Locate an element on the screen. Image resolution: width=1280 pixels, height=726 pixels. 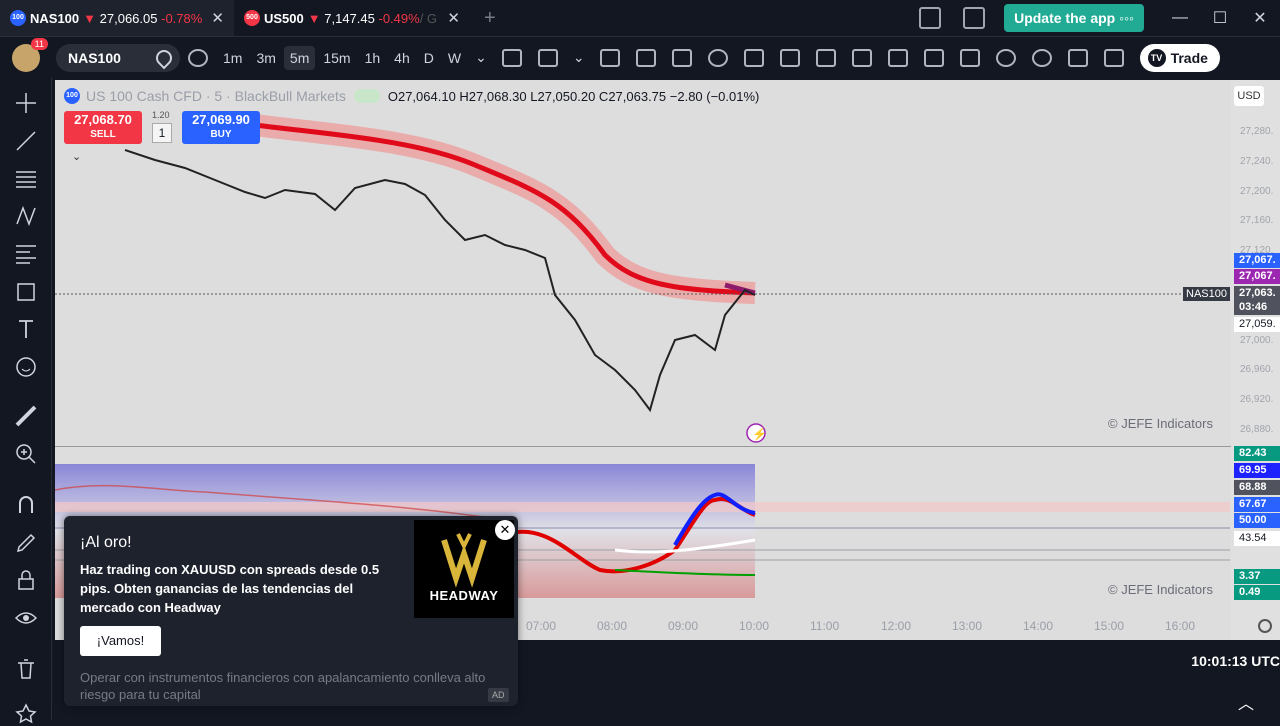
oscillator-zone-band is located at coordinates (642, 507).